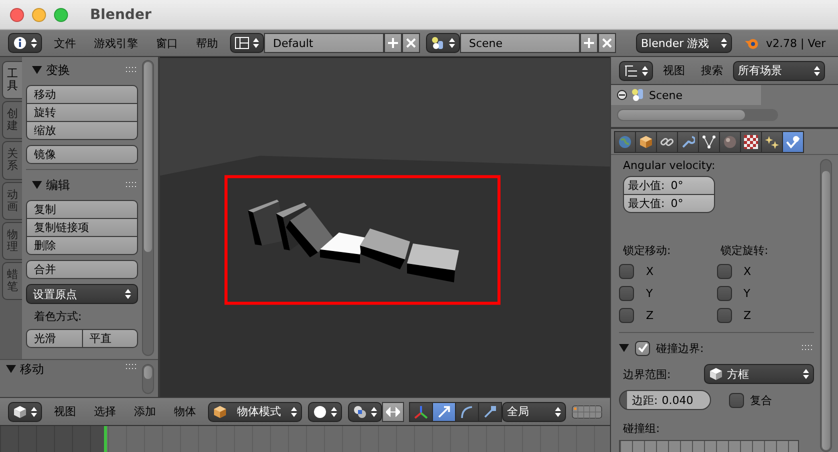 The image size is (838, 452). I want to click on panel-title: 移动, so click(71, 369).